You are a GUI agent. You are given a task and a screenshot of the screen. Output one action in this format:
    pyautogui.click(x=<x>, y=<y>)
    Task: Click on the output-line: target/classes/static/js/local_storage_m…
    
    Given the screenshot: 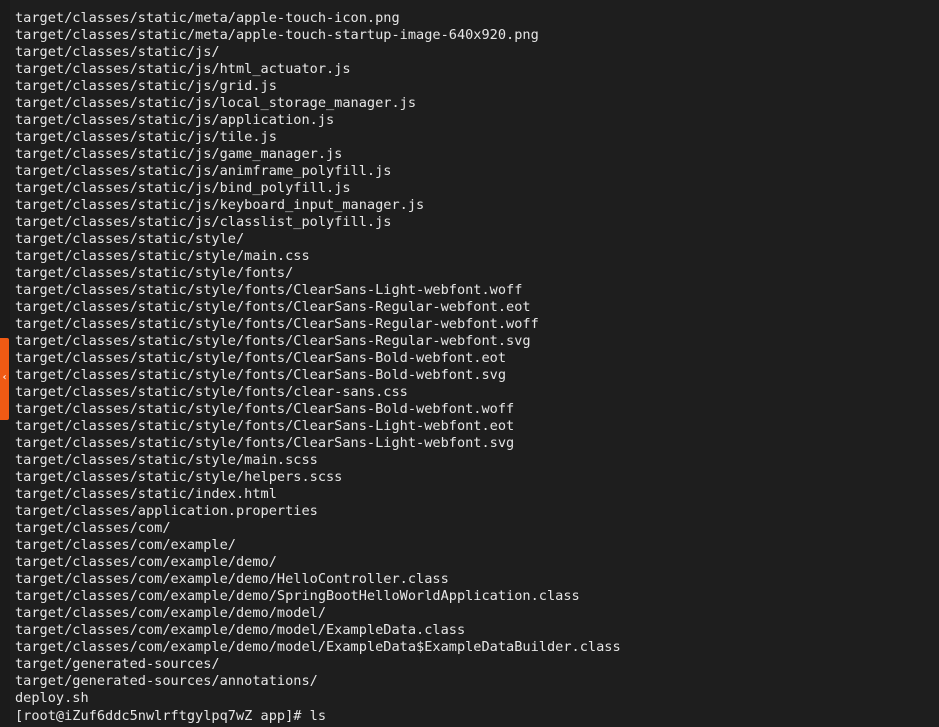 What is the action you would take?
    pyautogui.click(x=216, y=103)
    